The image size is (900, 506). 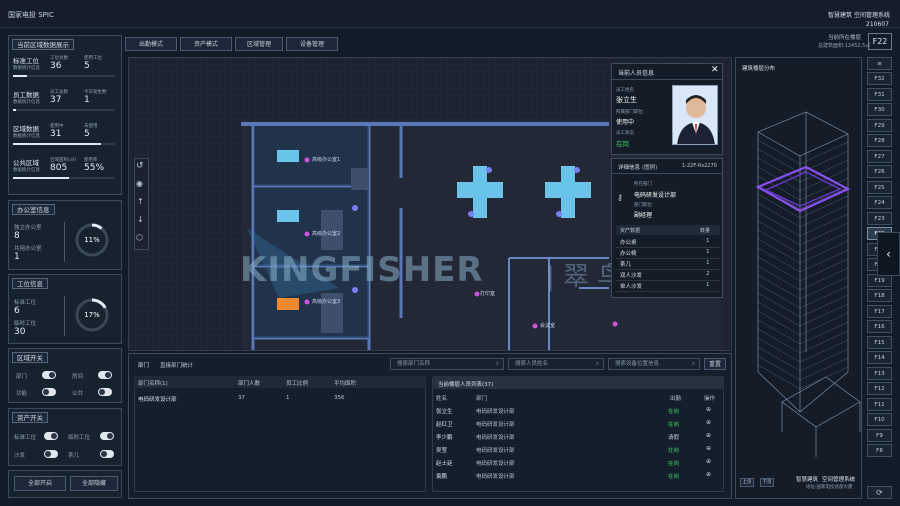 I want to click on floor-button: F18, so click(x=879, y=295).